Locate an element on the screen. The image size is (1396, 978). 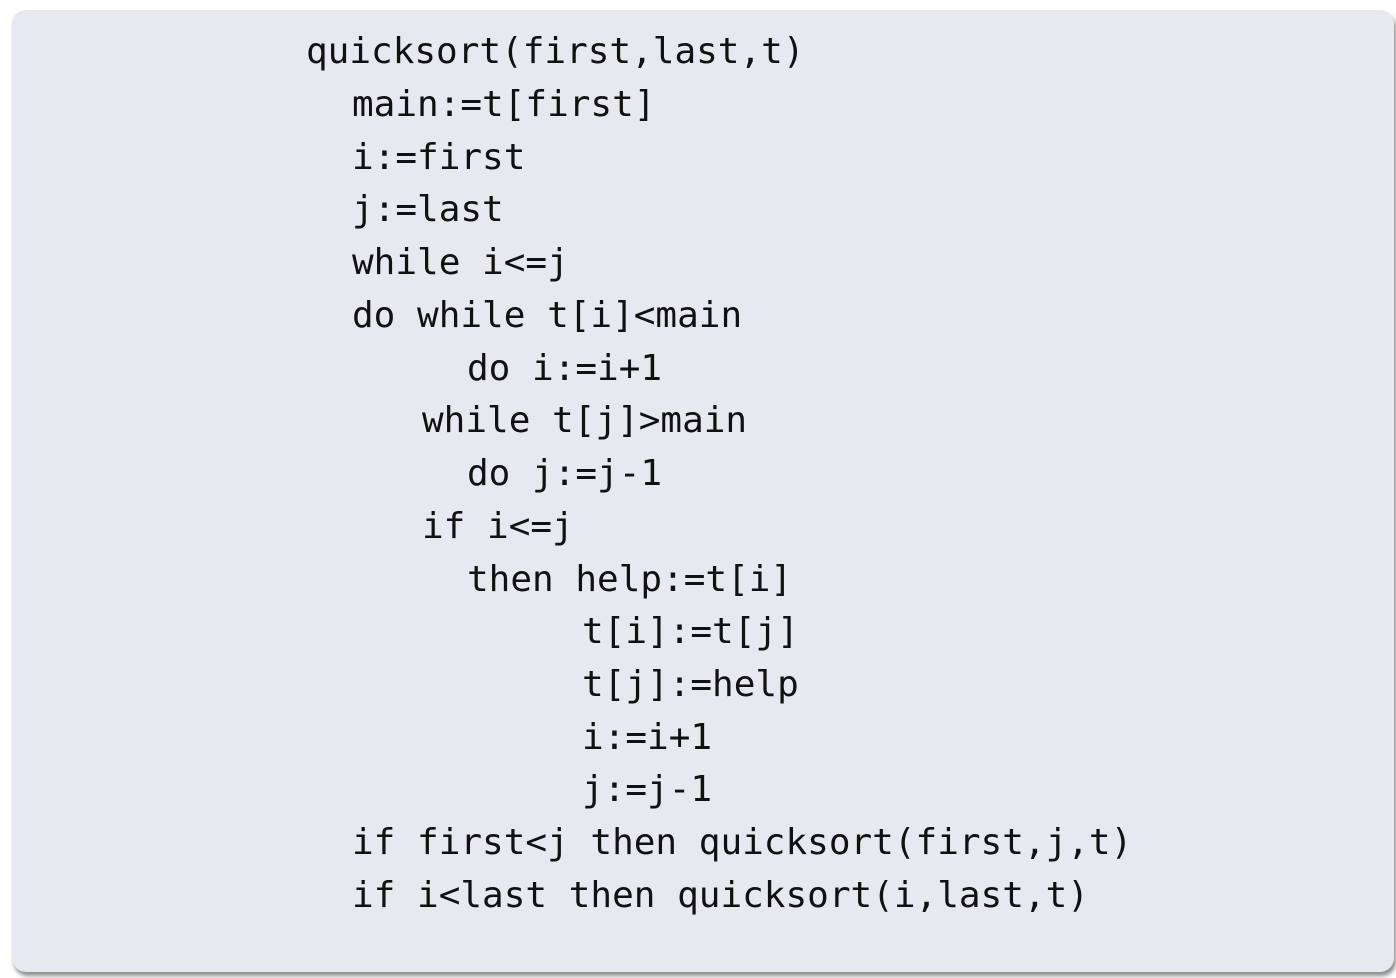
code-line: do i:=i+1 is located at coordinates (565, 368).